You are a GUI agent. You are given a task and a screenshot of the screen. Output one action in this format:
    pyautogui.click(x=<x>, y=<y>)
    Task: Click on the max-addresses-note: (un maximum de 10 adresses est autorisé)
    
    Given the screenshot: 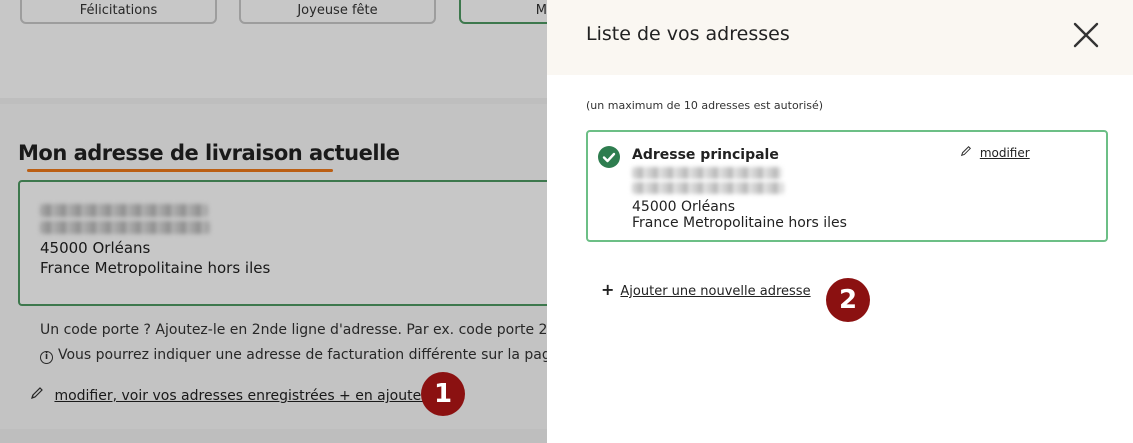 What is the action you would take?
    pyautogui.click(x=705, y=105)
    